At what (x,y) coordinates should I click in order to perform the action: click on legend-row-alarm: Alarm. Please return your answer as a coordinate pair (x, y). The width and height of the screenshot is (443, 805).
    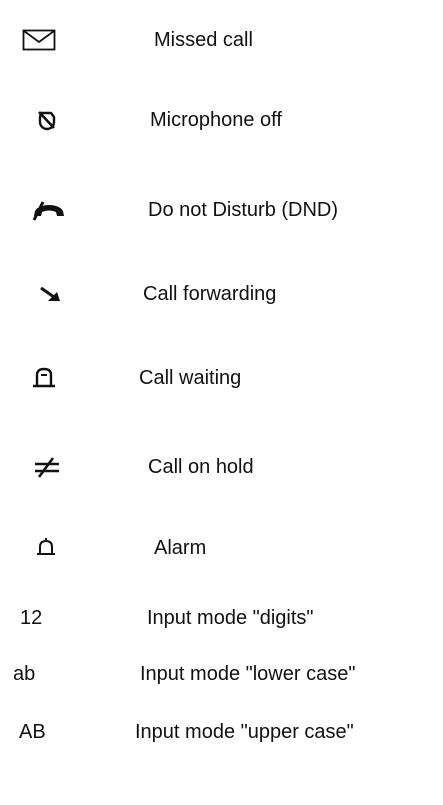
    Looking at the image, I should click on (221, 548).